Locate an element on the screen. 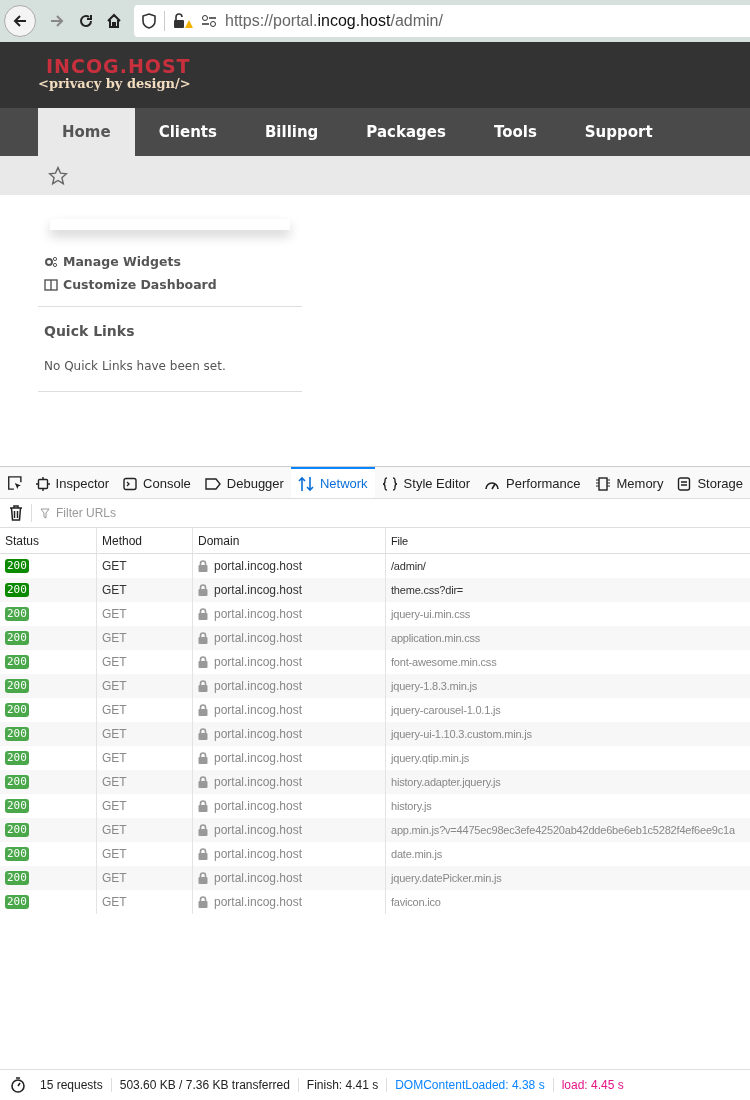 Image resolution: width=750 pixels, height=1100 pixels. funnel-icon is located at coordinates (45, 513).